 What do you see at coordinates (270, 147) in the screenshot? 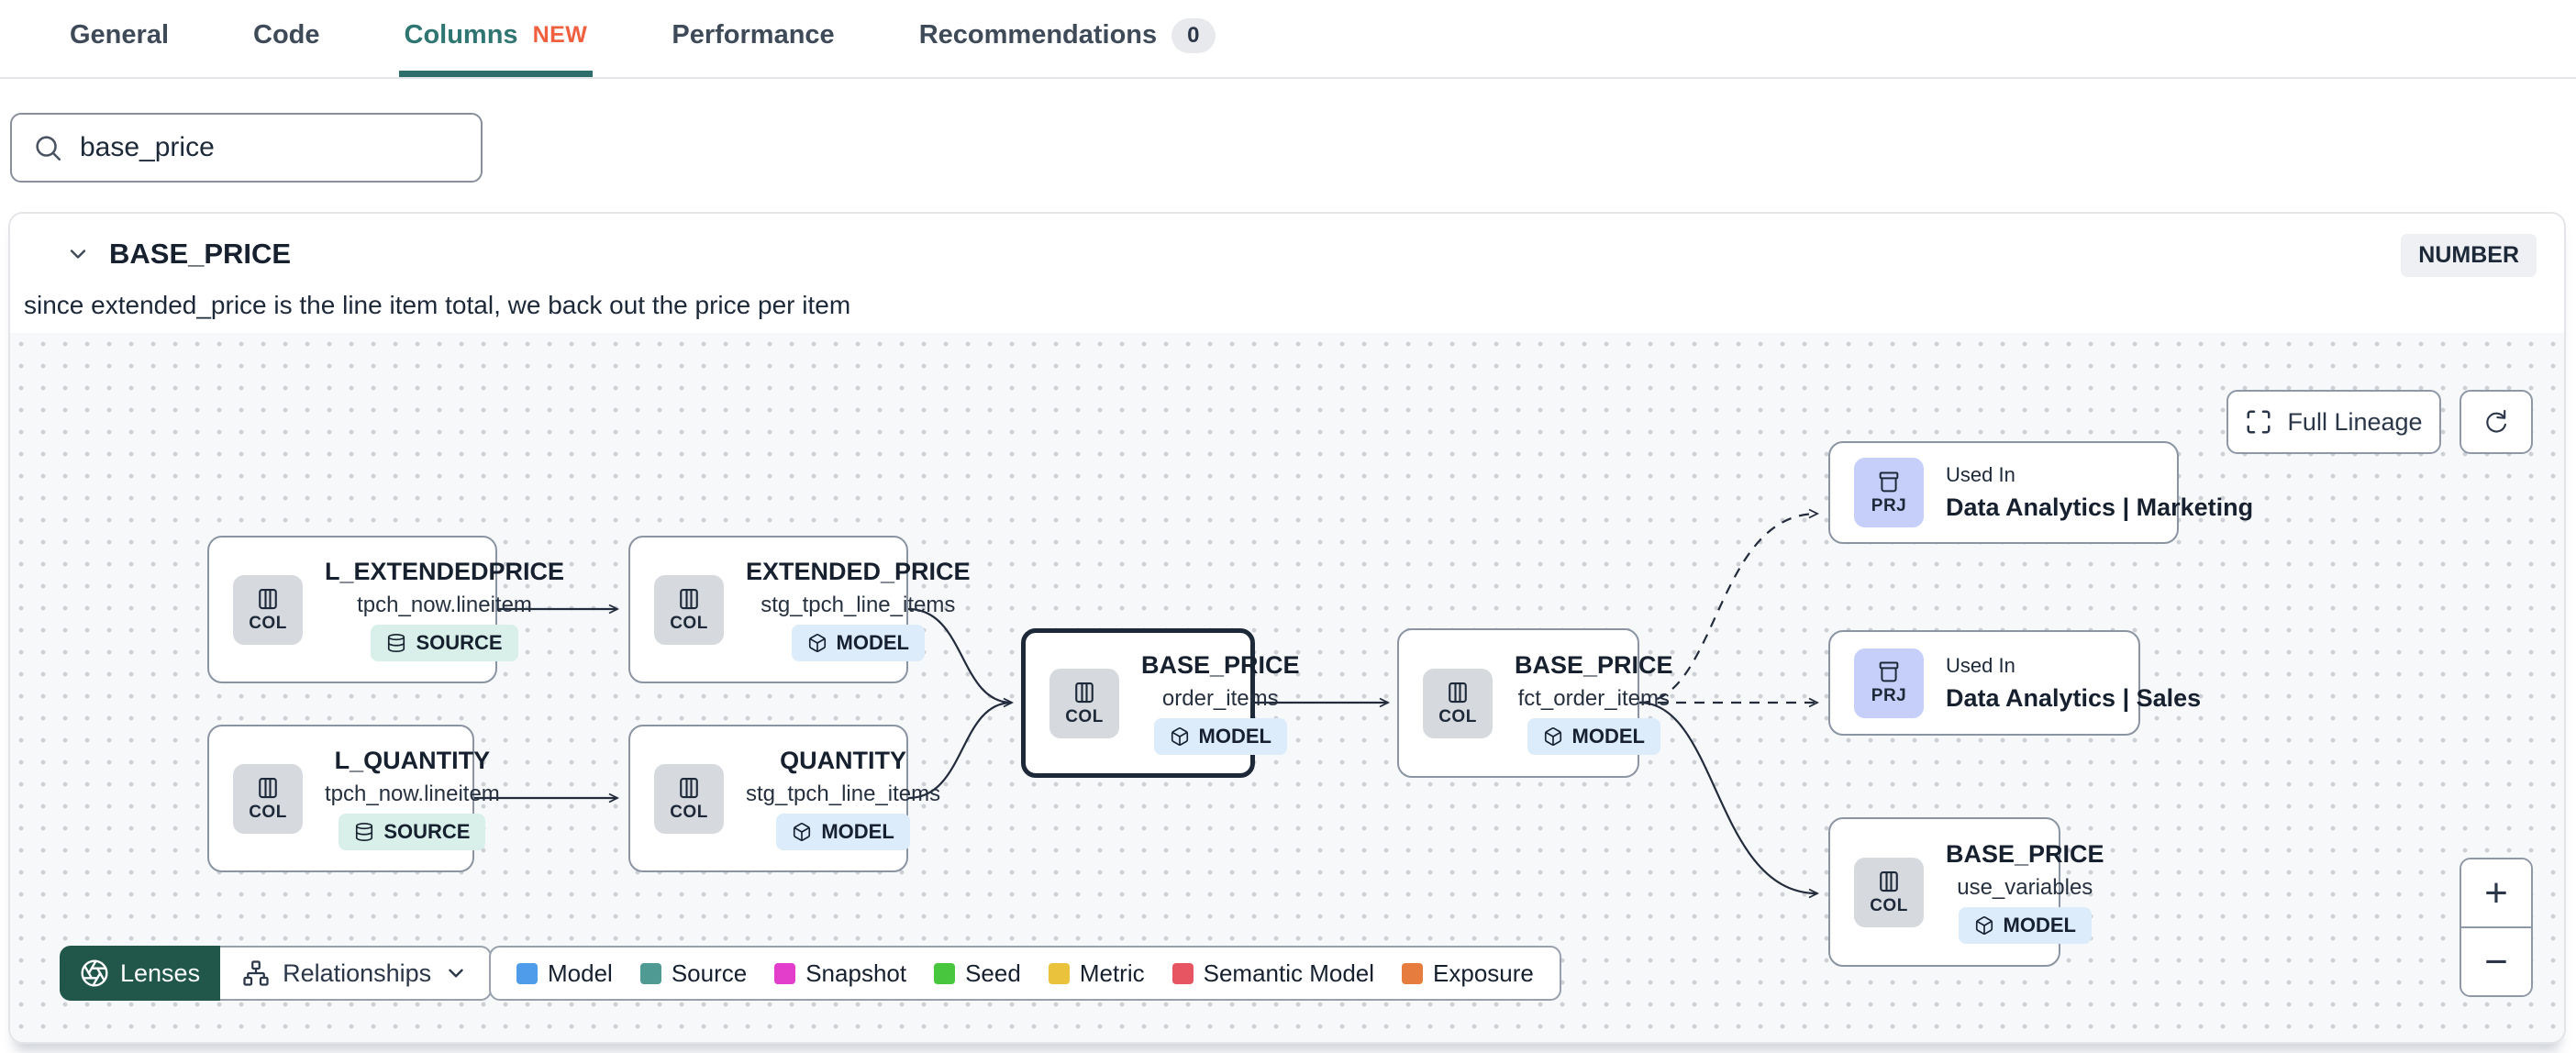
I see `search-input` at bounding box center [270, 147].